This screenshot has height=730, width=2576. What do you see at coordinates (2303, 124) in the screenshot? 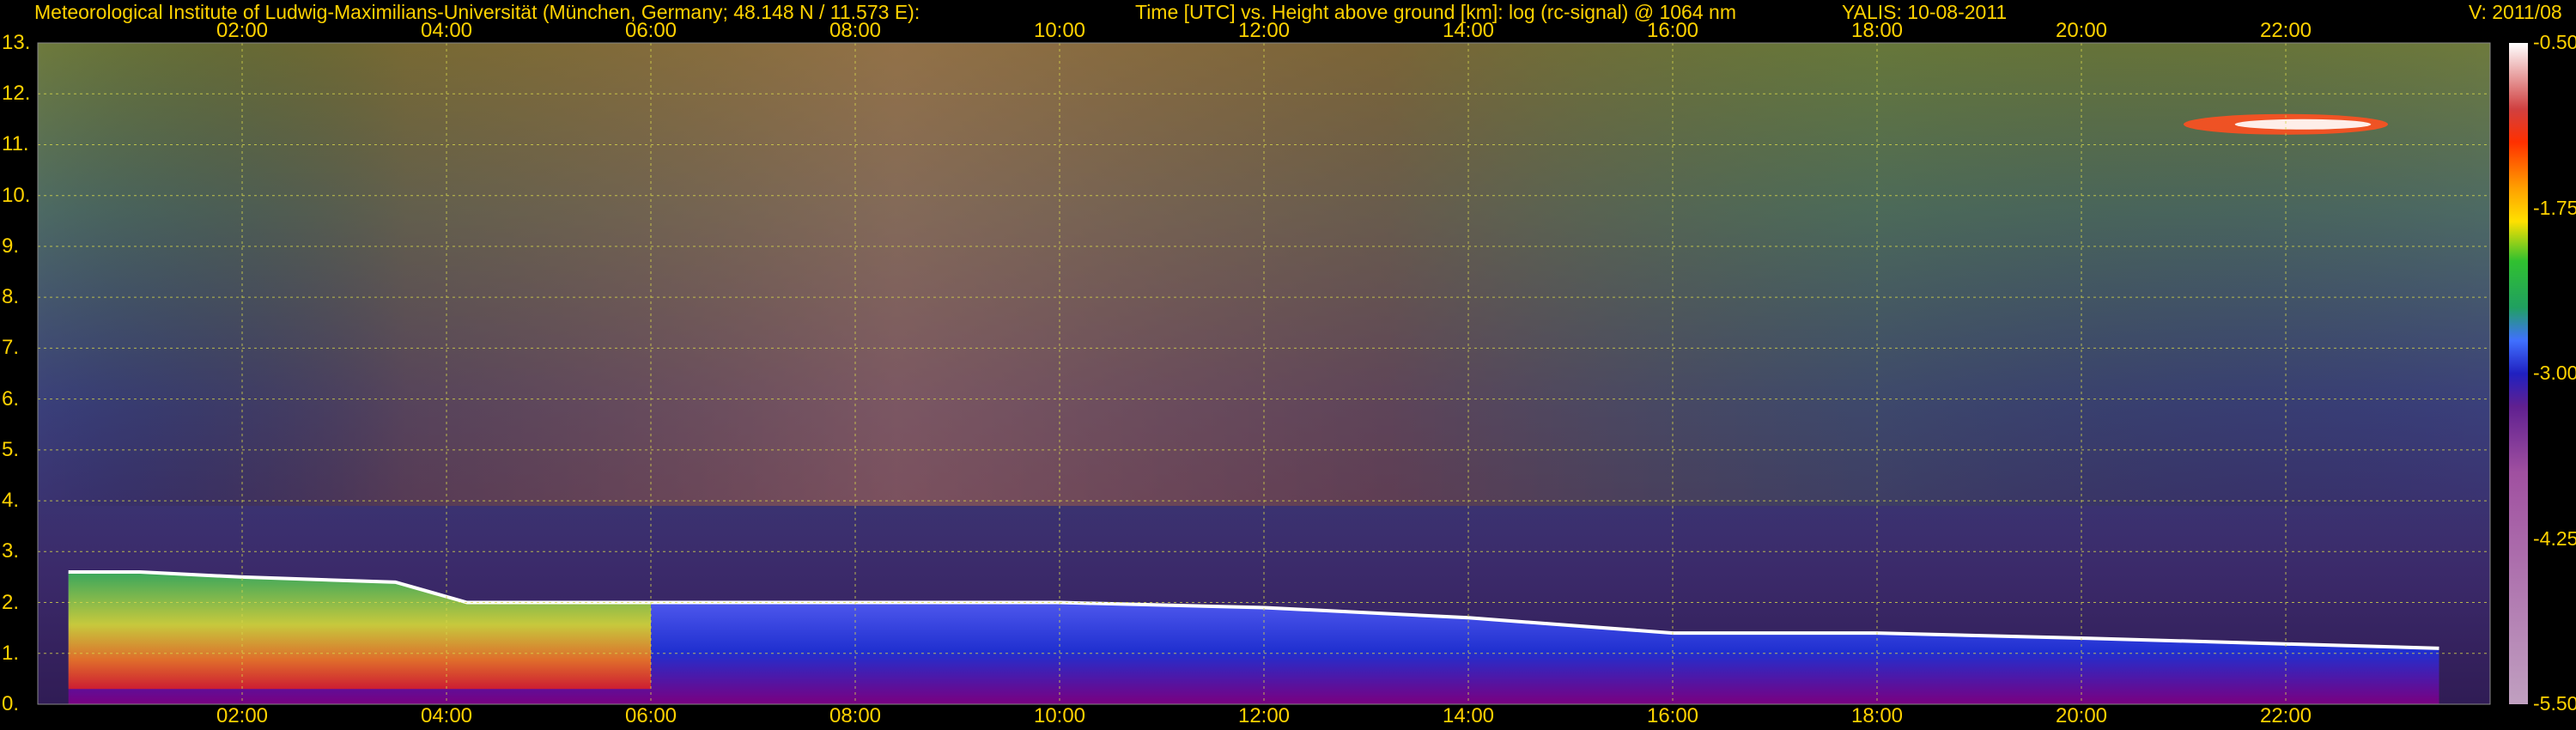
I see `high-cloud-core` at bounding box center [2303, 124].